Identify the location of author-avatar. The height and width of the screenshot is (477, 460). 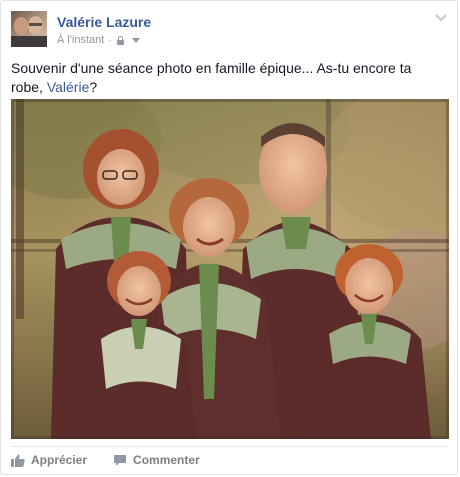
(29, 29).